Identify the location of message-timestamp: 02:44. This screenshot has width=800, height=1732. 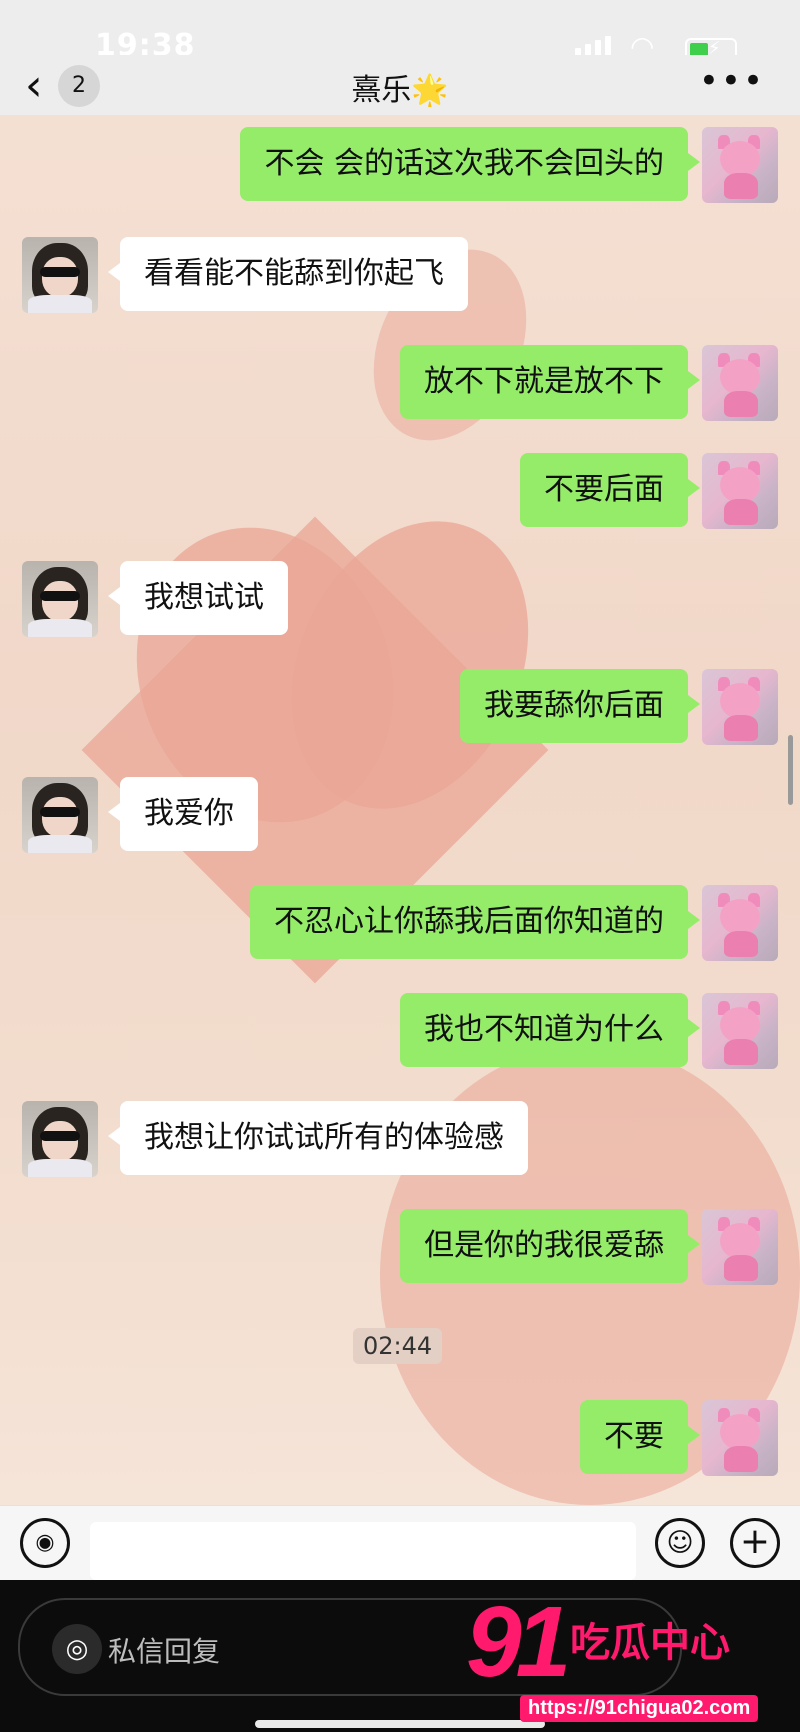
(398, 1346).